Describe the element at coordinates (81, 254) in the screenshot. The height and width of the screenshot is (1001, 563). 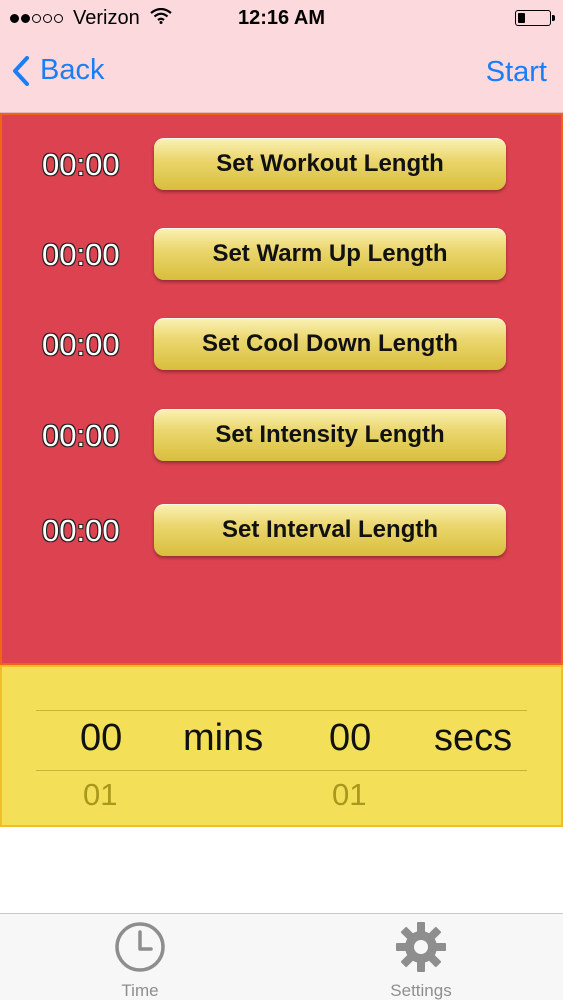
I see `warm-up-length-value: 00:00` at that location.